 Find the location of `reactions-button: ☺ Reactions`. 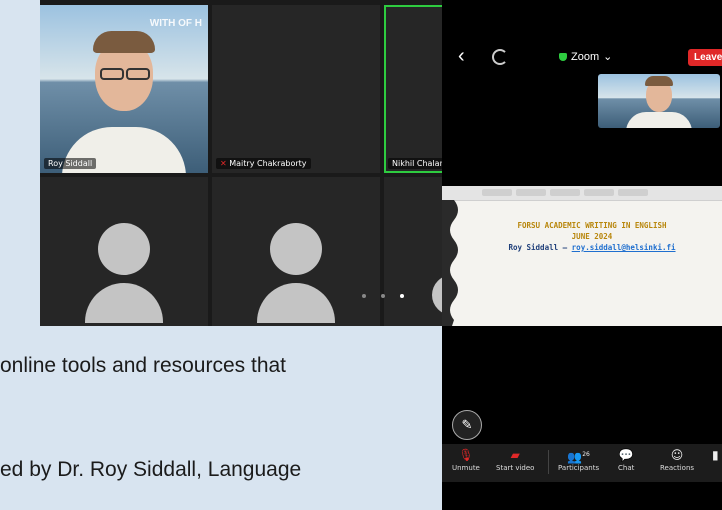

reactions-button: ☺ Reactions is located at coordinates (677, 460).